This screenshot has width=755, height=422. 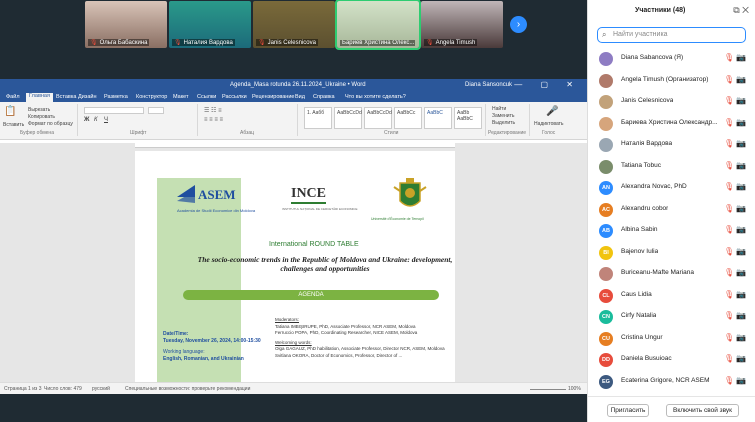 What do you see at coordinates (671, 317) in the screenshot?
I see `participant-row: CN Cirfy Natalia 🎙 📷` at bounding box center [671, 317].